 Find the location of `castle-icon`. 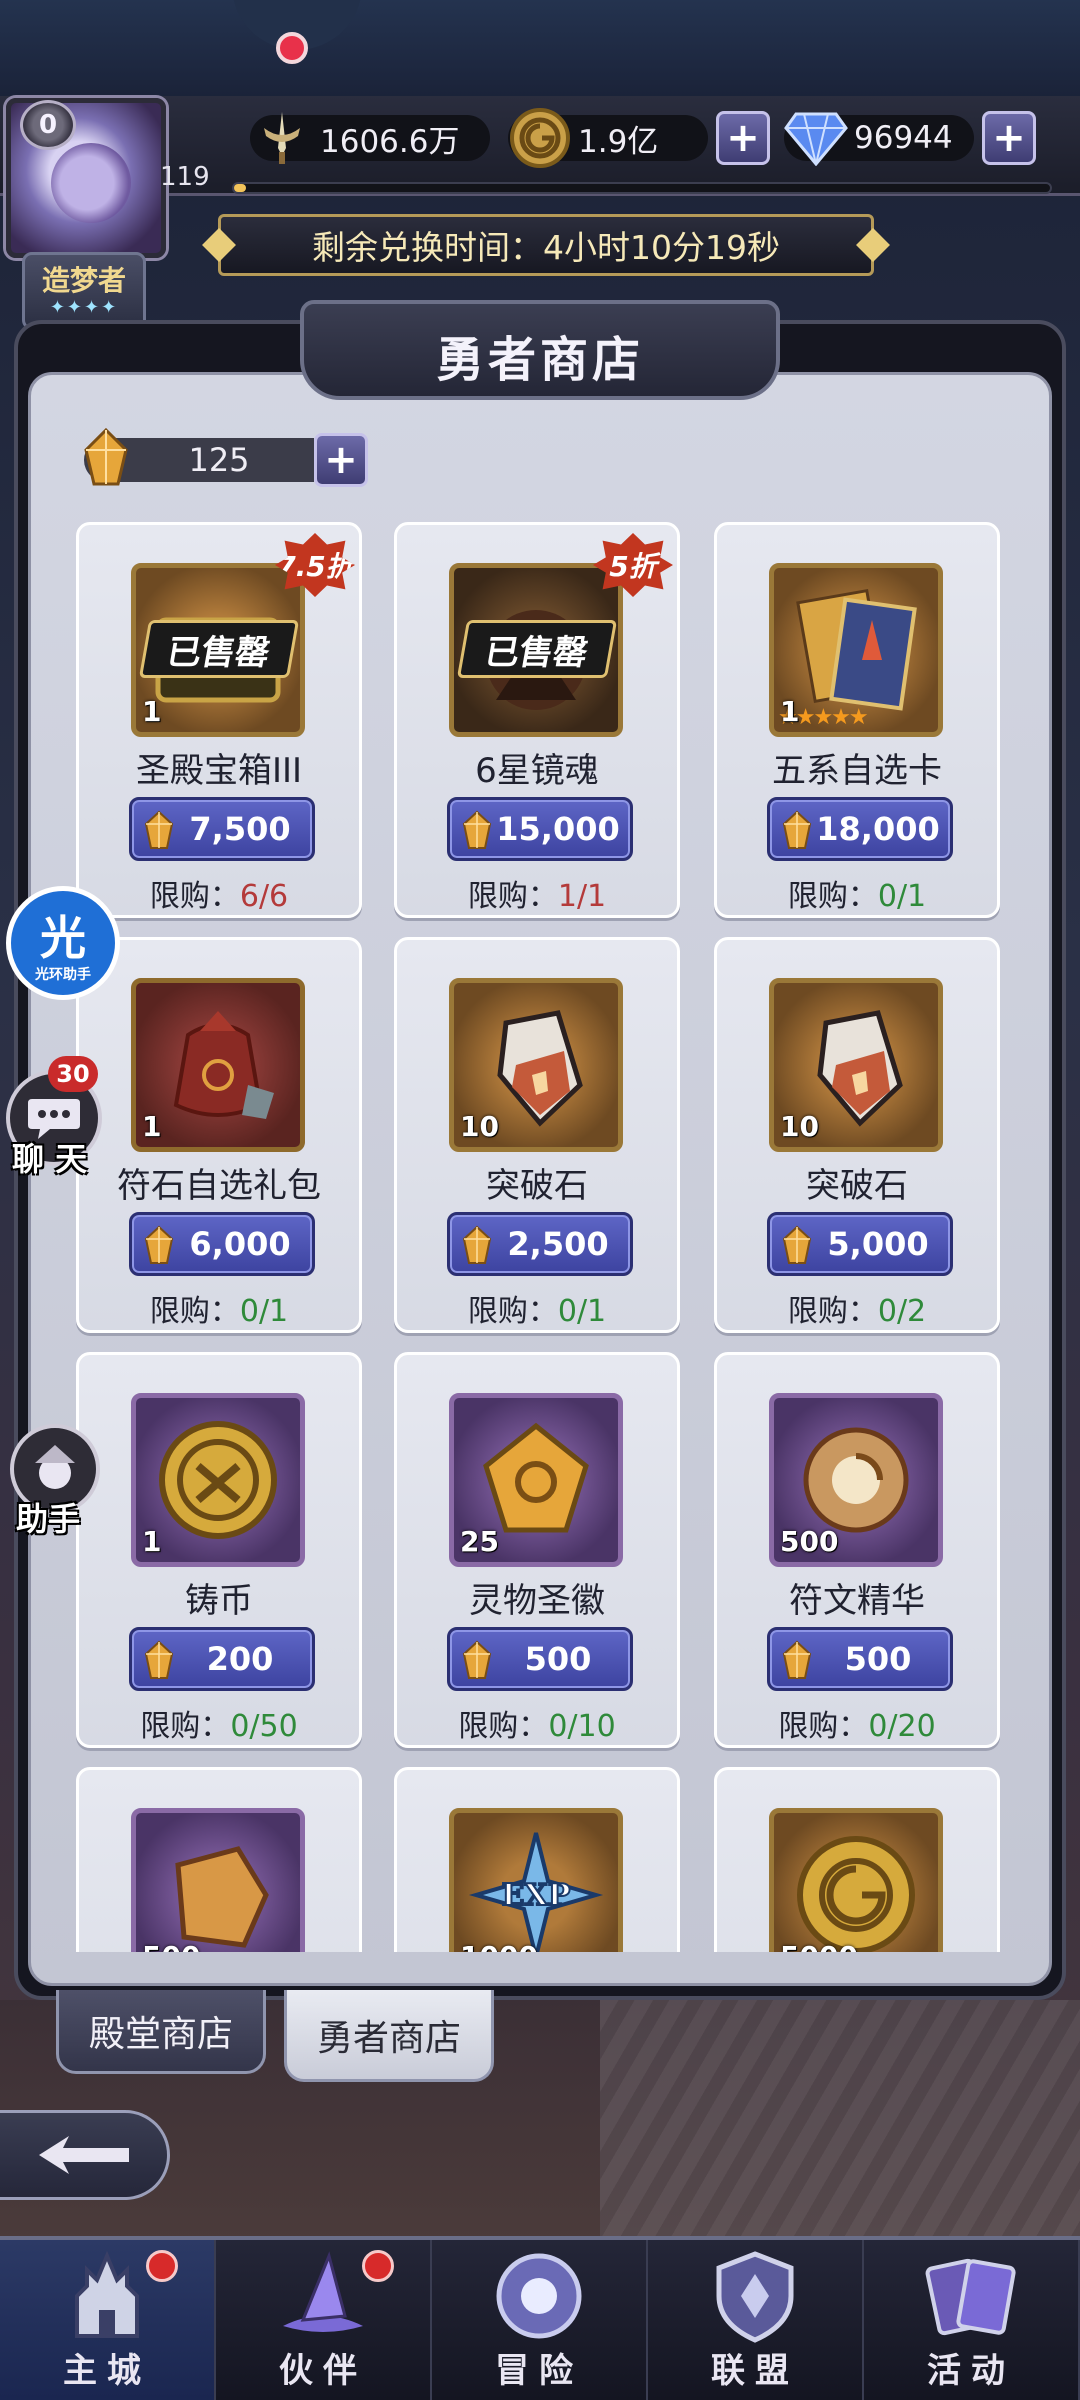

castle-icon is located at coordinates (107, 2296).